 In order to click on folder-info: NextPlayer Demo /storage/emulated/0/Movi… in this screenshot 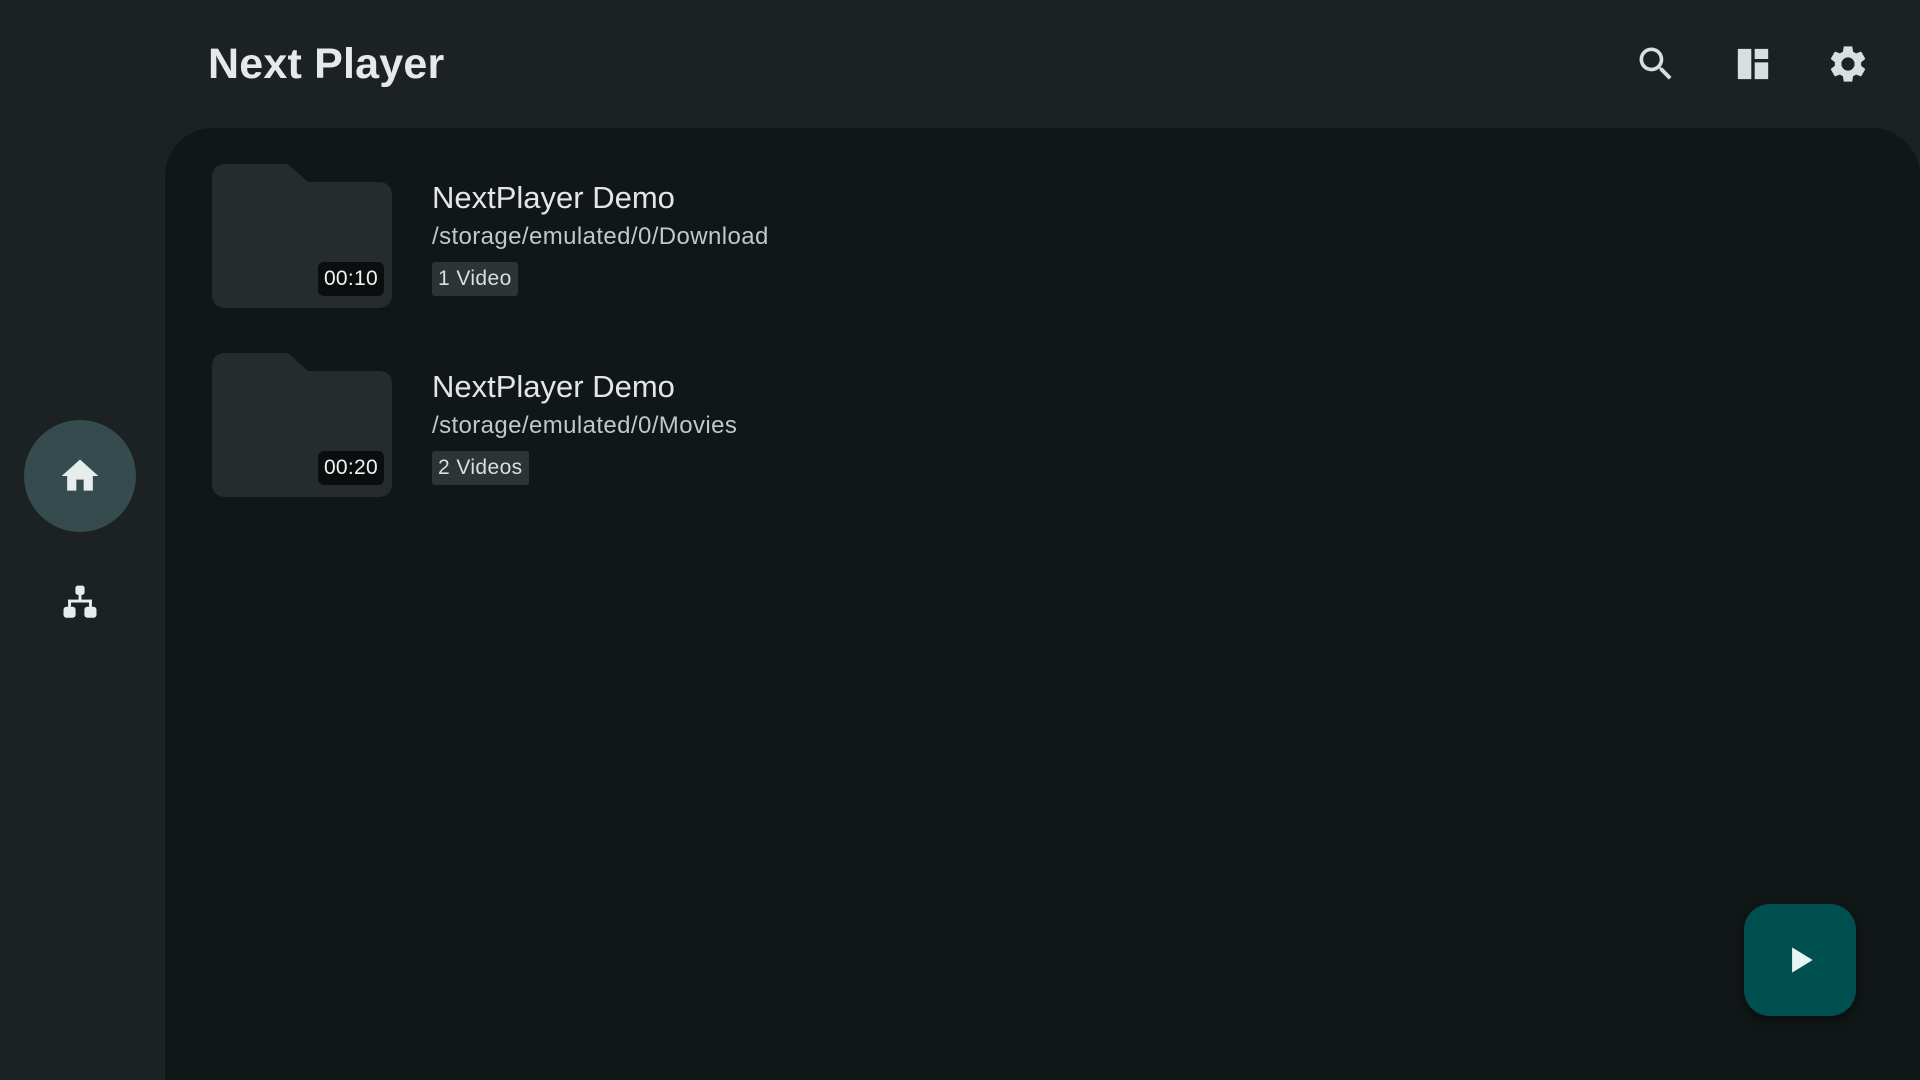, I will do `click(584, 427)`.